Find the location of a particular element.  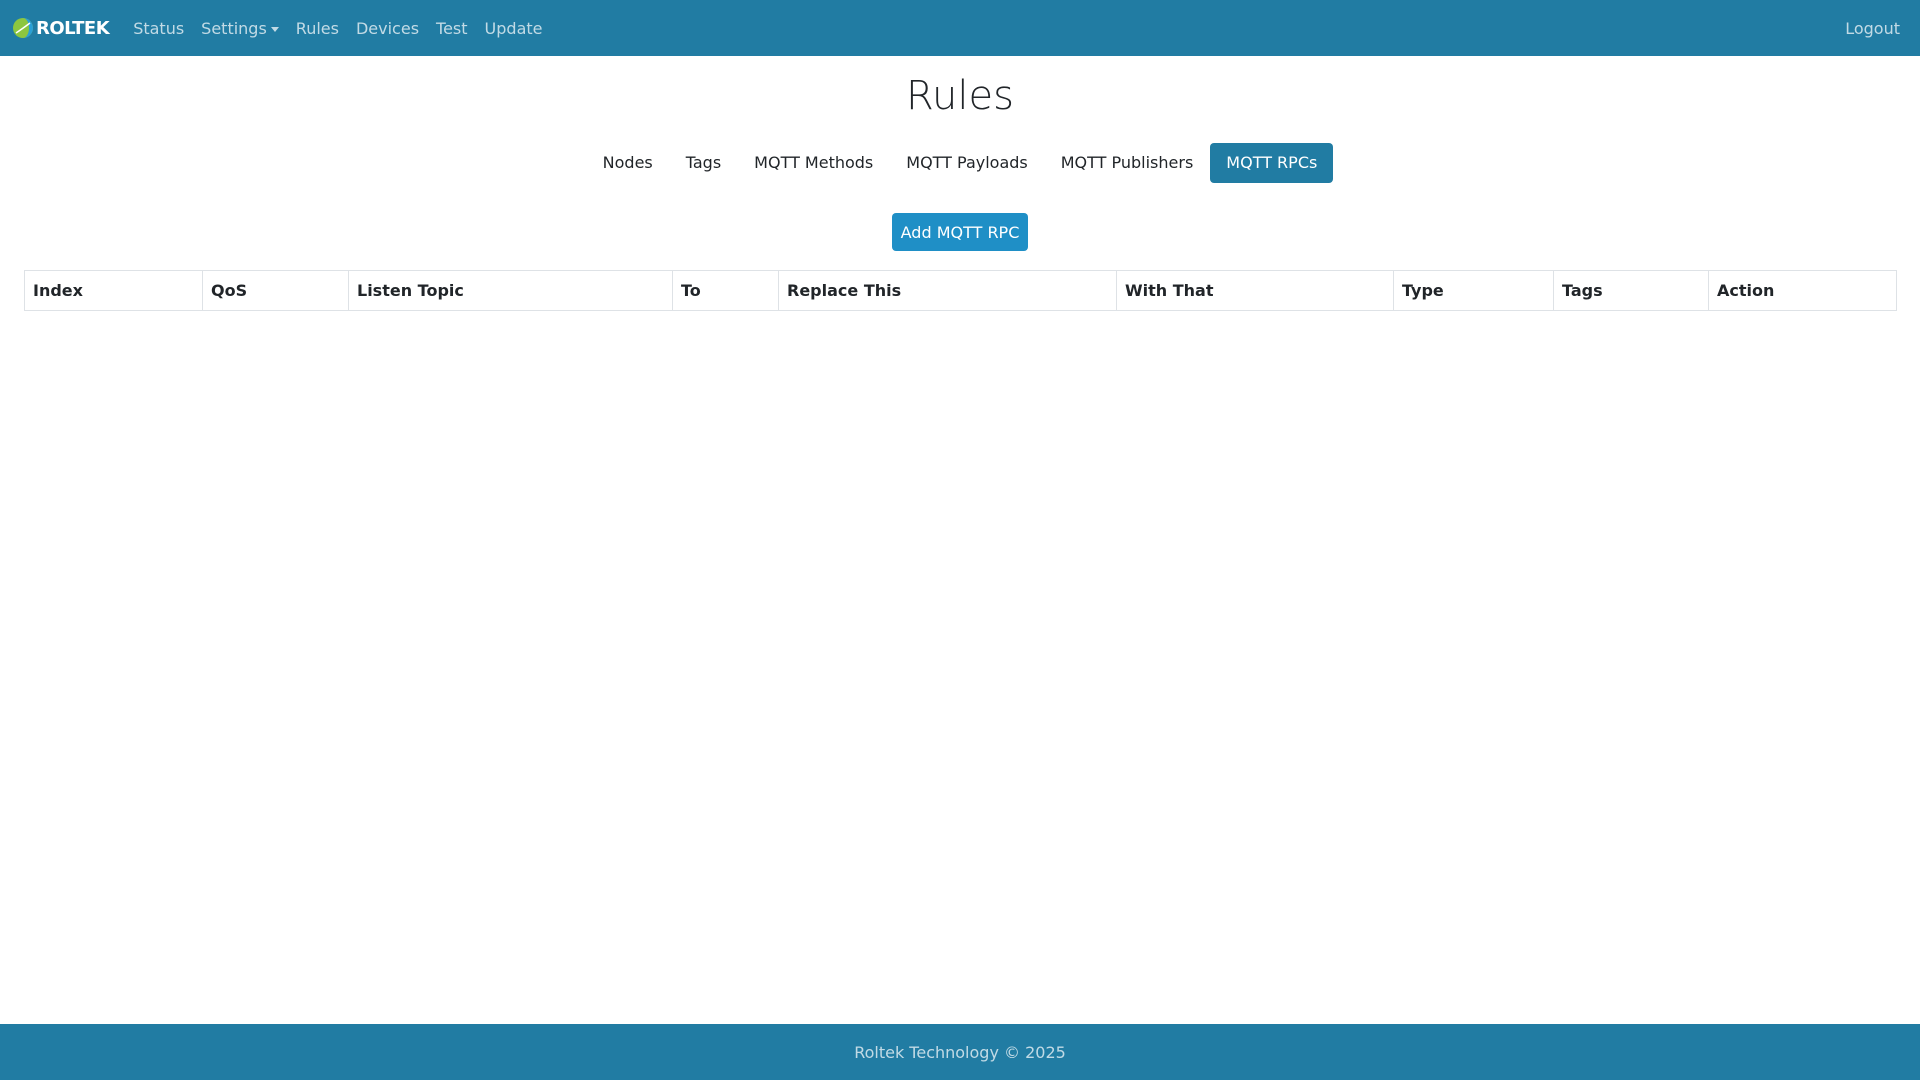

nav-settings-label: Settings is located at coordinates (234, 28).